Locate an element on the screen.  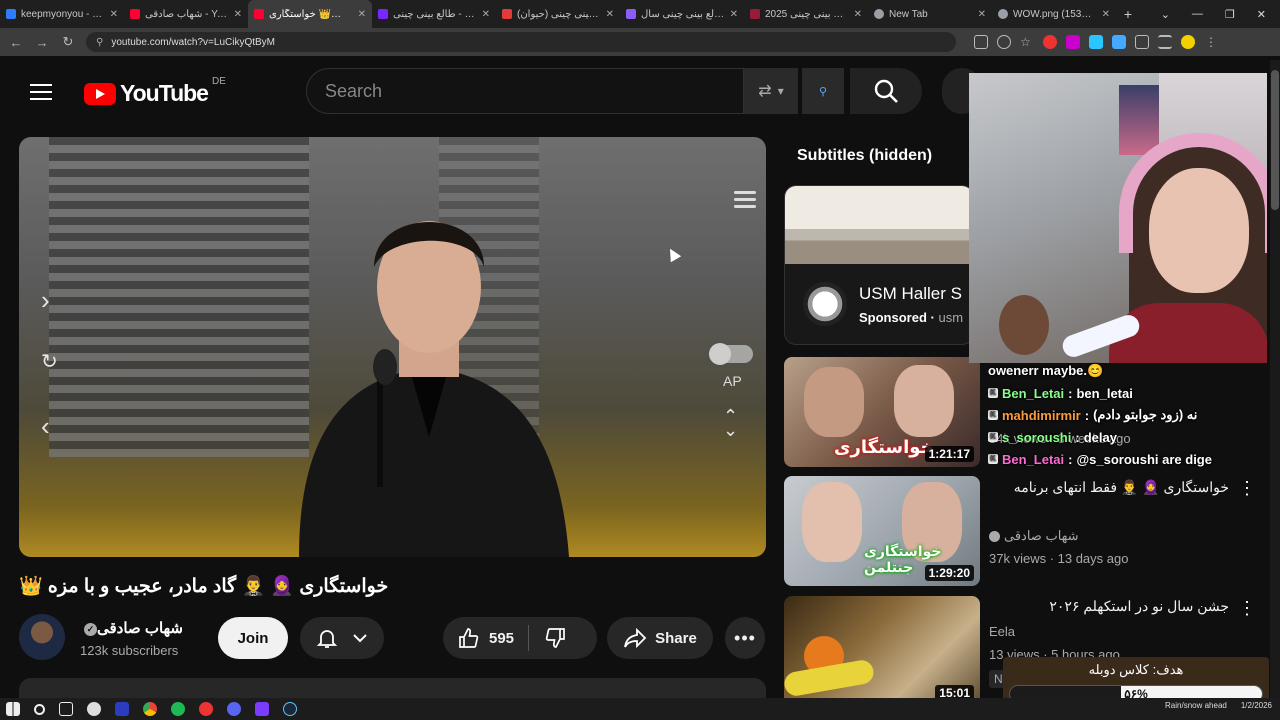
reading-list-icon is located at coordinates (1165, 42).